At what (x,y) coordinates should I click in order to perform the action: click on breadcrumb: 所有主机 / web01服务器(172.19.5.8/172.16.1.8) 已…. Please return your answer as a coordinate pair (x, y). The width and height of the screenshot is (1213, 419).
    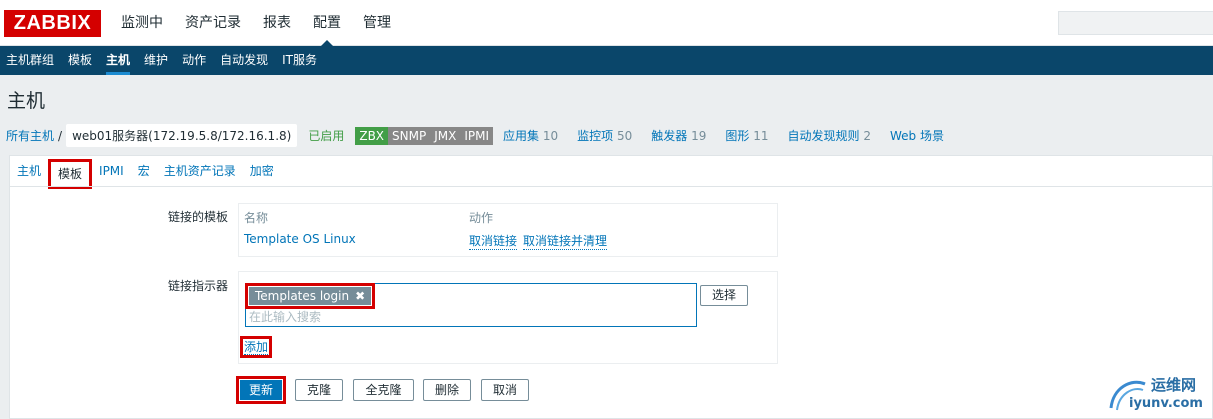
    Looking at the image, I should click on (484, 135).